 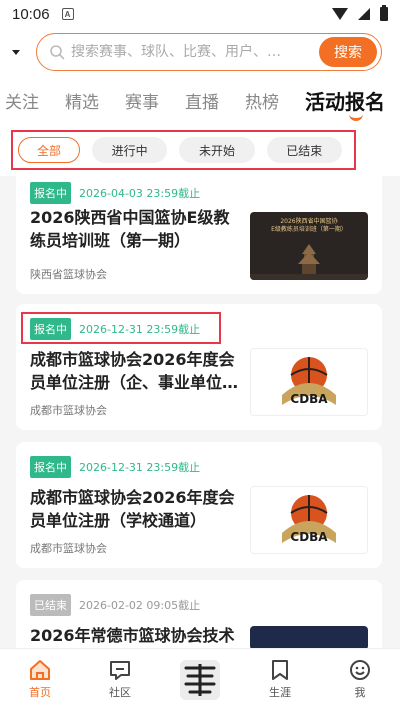 I want to click on nav-home: 首页, so click(x=40, y=679).